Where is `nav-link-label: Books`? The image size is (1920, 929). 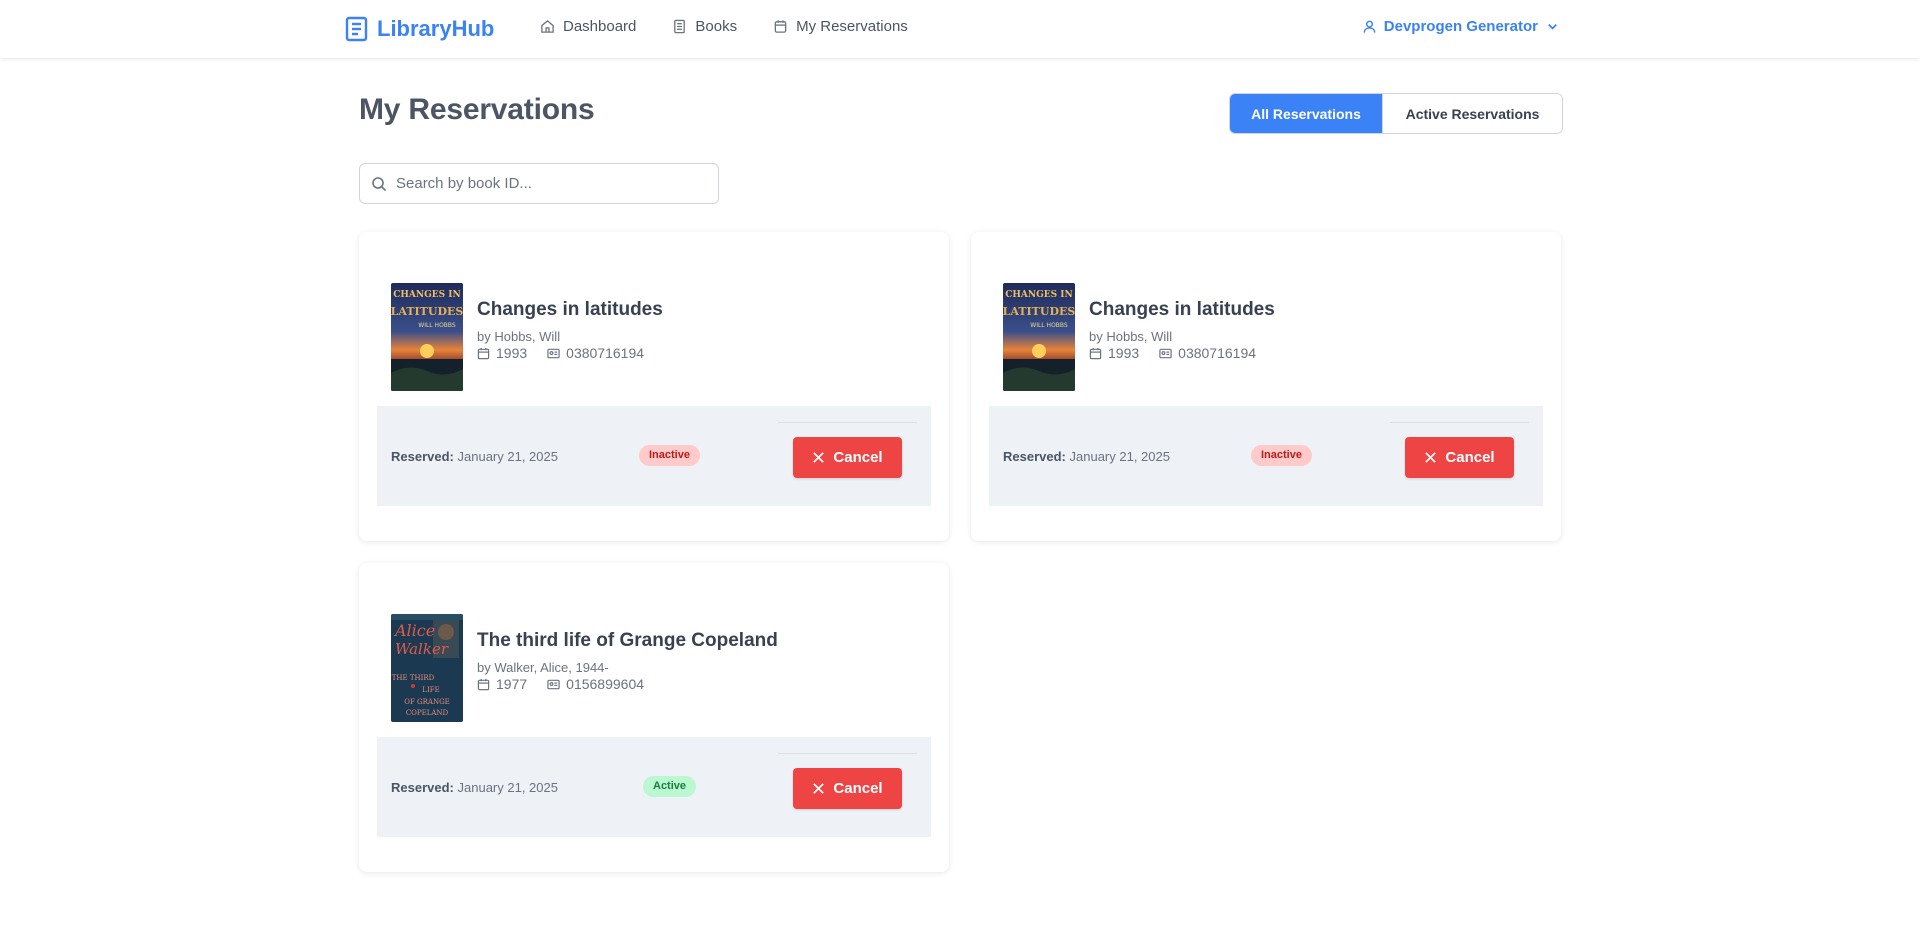 nav-link-label: Books is located at coordinates (716, 26).